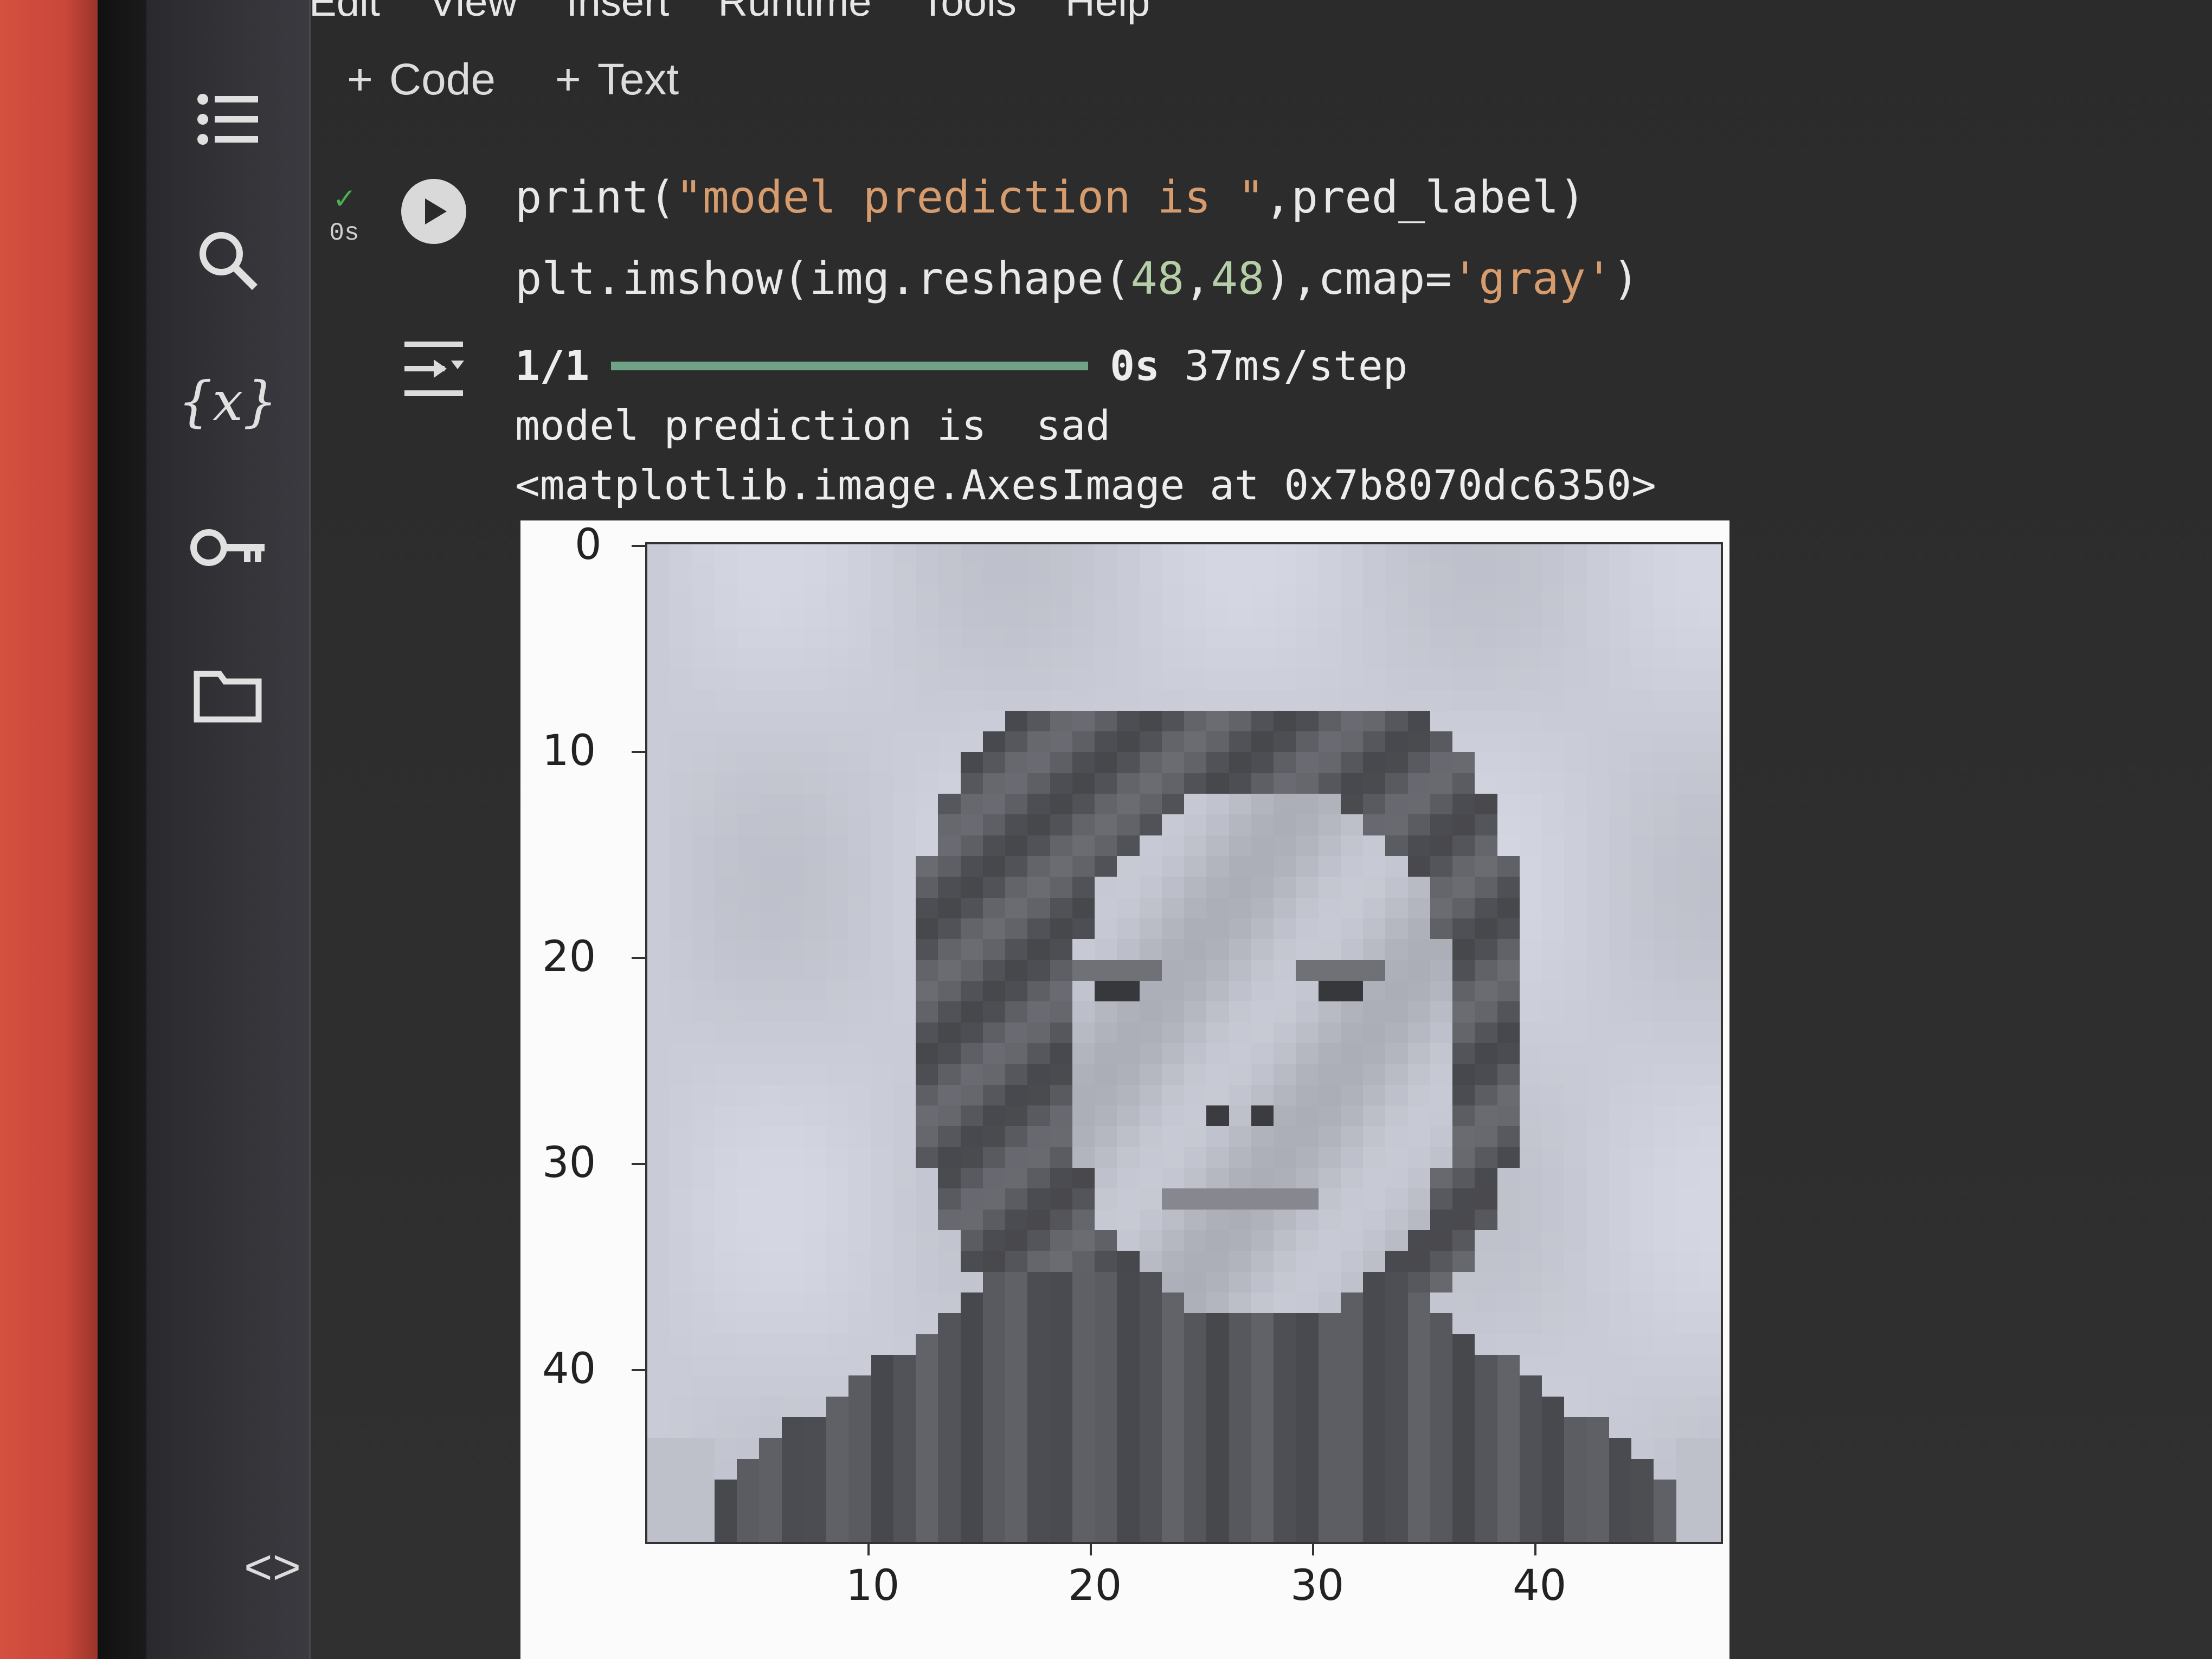 This screenshot has width=2212, height=1659. What do you see at coordinates (434, 369) in the screenshot?
I see `output-toggle-icon` at bounding box center [434, 369].